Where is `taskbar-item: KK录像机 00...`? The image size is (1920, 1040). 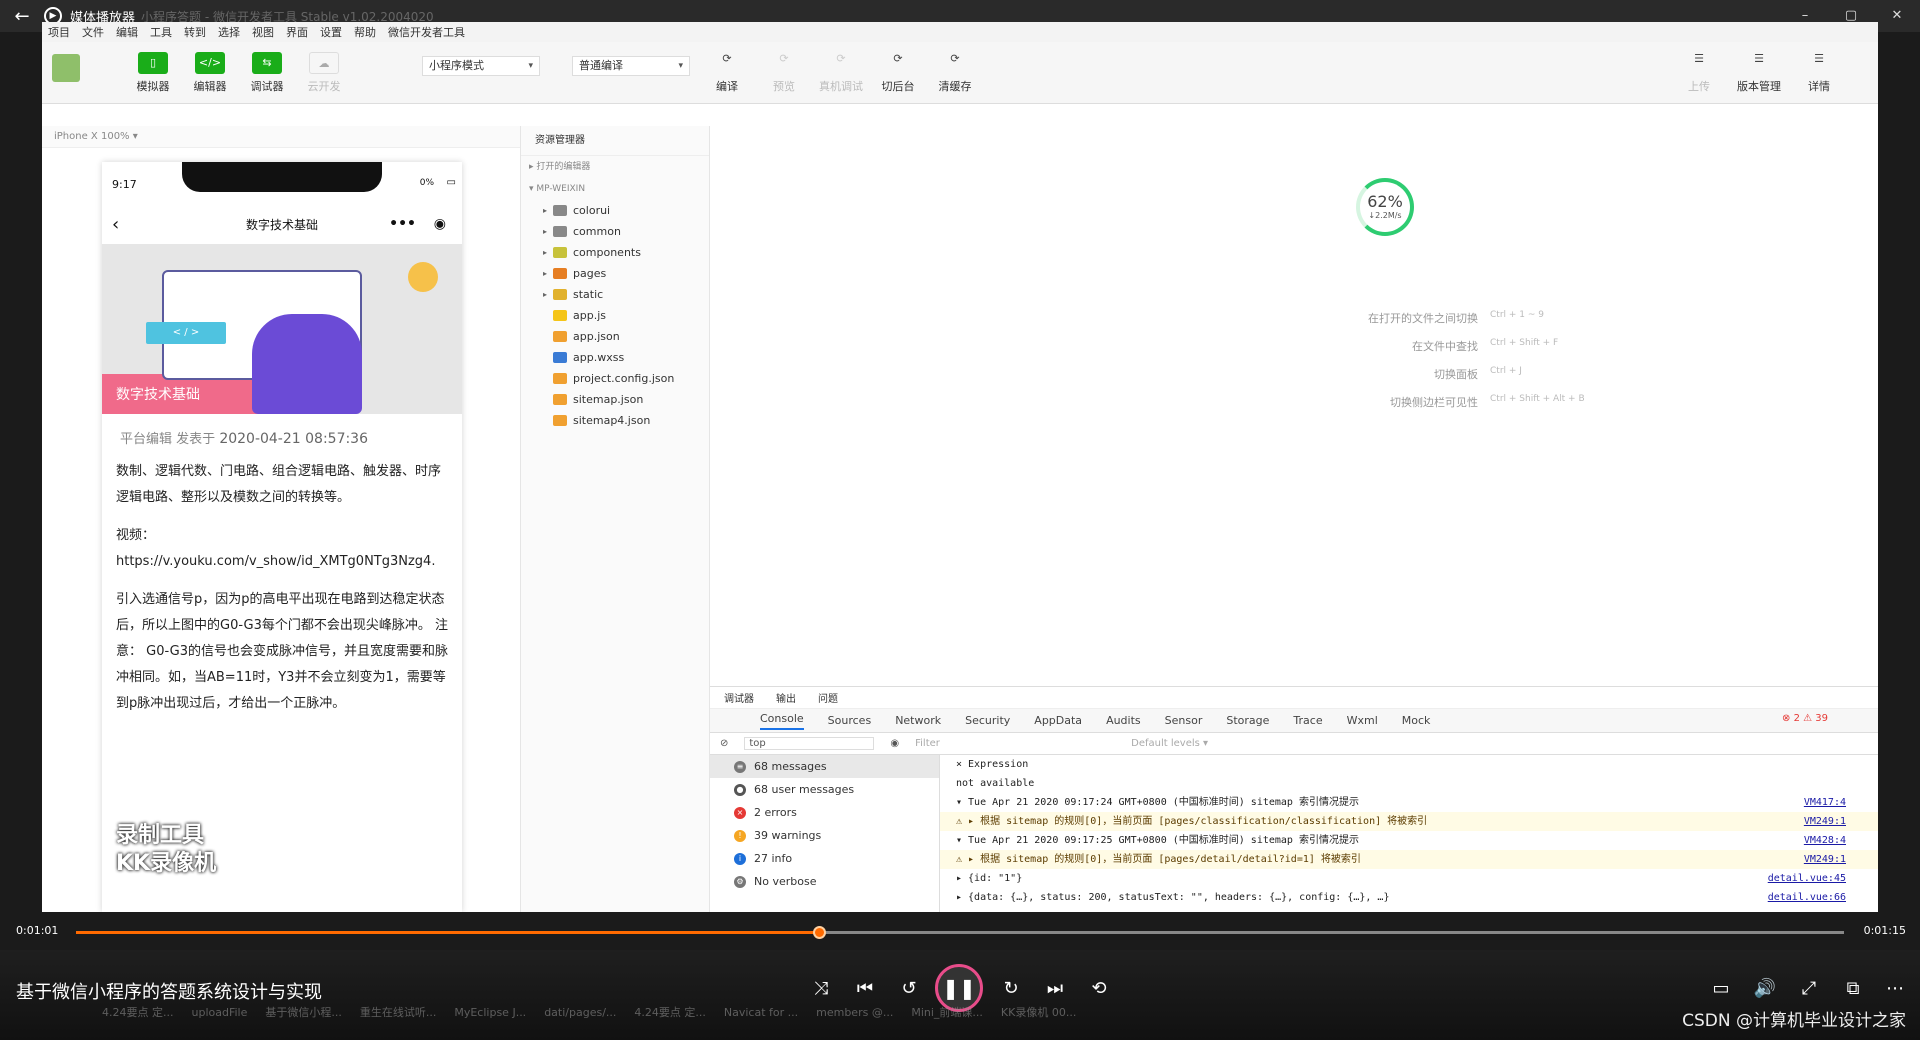 taskbar-item: KK录像机 00... is located at coordinates (1038, 1012).